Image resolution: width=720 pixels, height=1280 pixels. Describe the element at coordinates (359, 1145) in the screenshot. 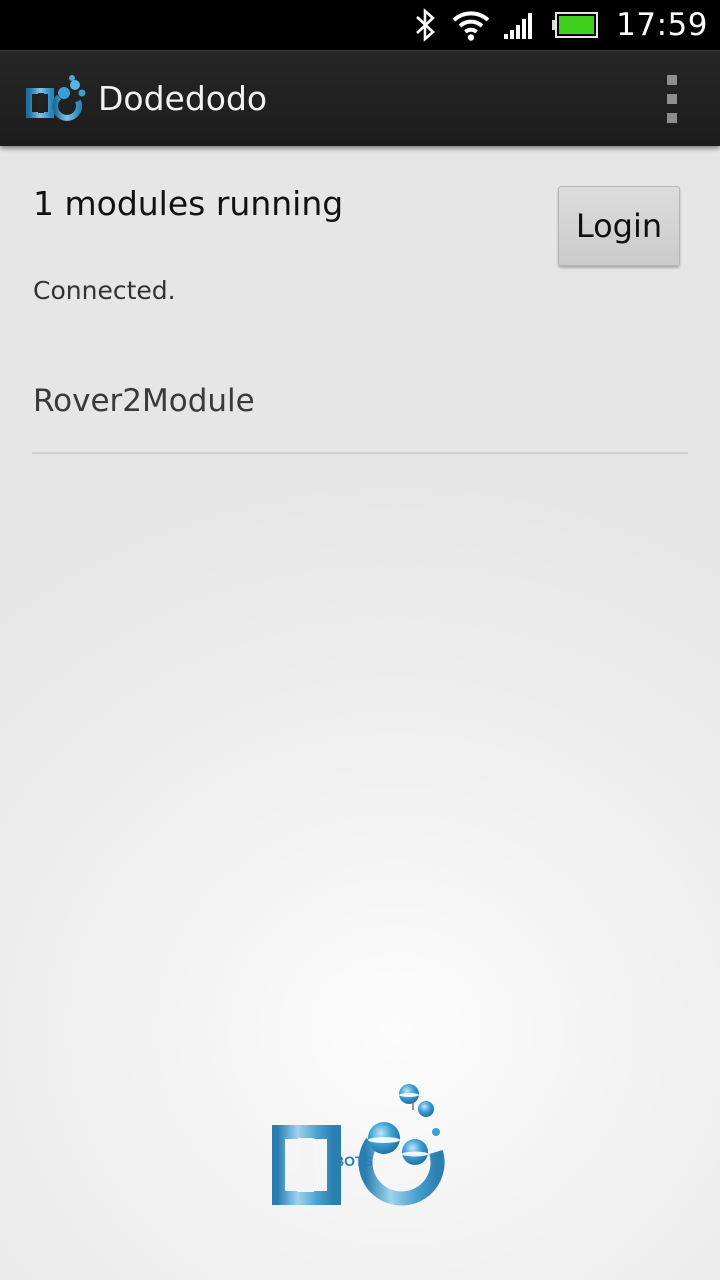

I see `dobots-logo-icon: BOTS` at that location.